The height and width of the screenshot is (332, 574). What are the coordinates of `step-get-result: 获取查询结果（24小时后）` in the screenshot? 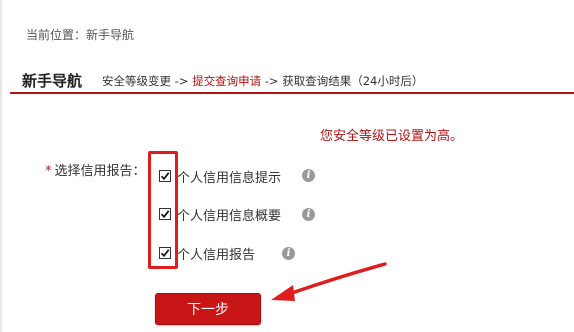 It's located at (353, 81).